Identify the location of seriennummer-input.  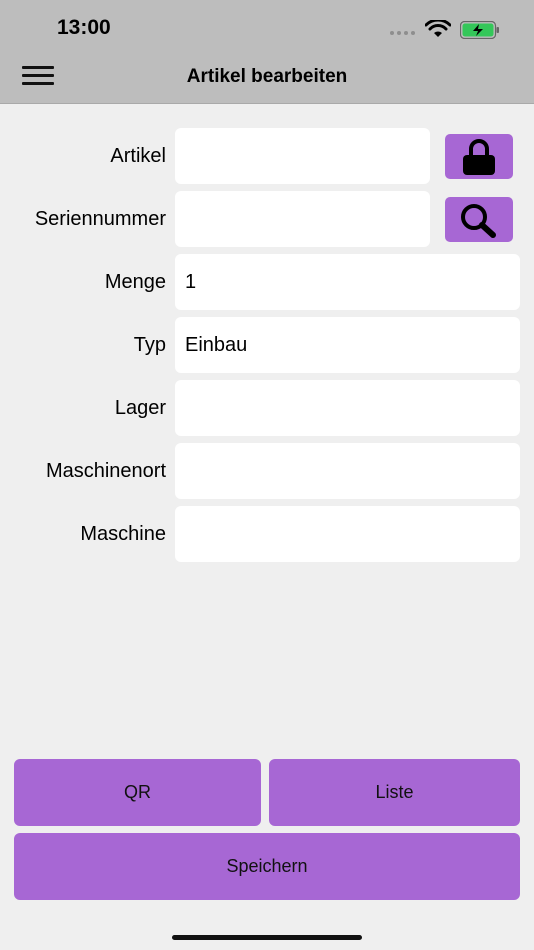
(302, 219).